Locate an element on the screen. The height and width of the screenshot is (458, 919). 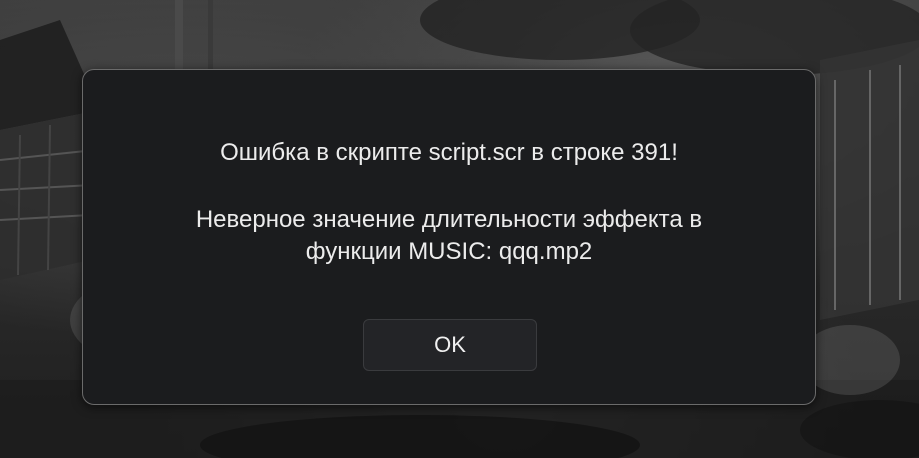
error-detail-line-2: функции MUSIC: qqq.mp2 is located at coordinates (449, 251).